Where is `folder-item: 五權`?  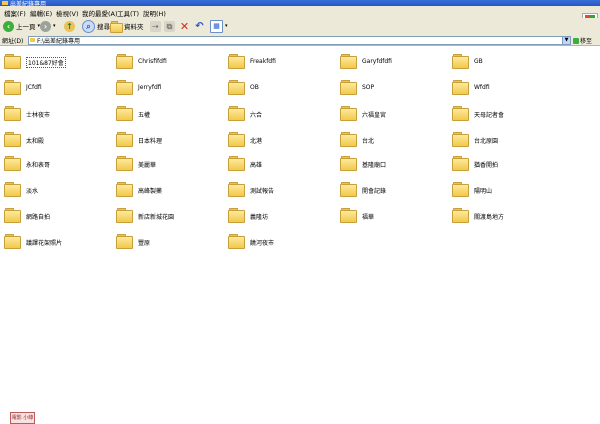
folder-item: 五權 is located at coordinates (168, 114).